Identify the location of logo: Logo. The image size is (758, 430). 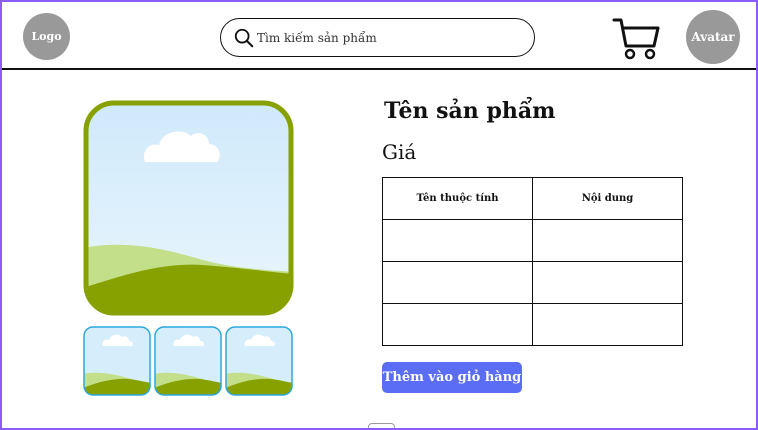
(46, 36).